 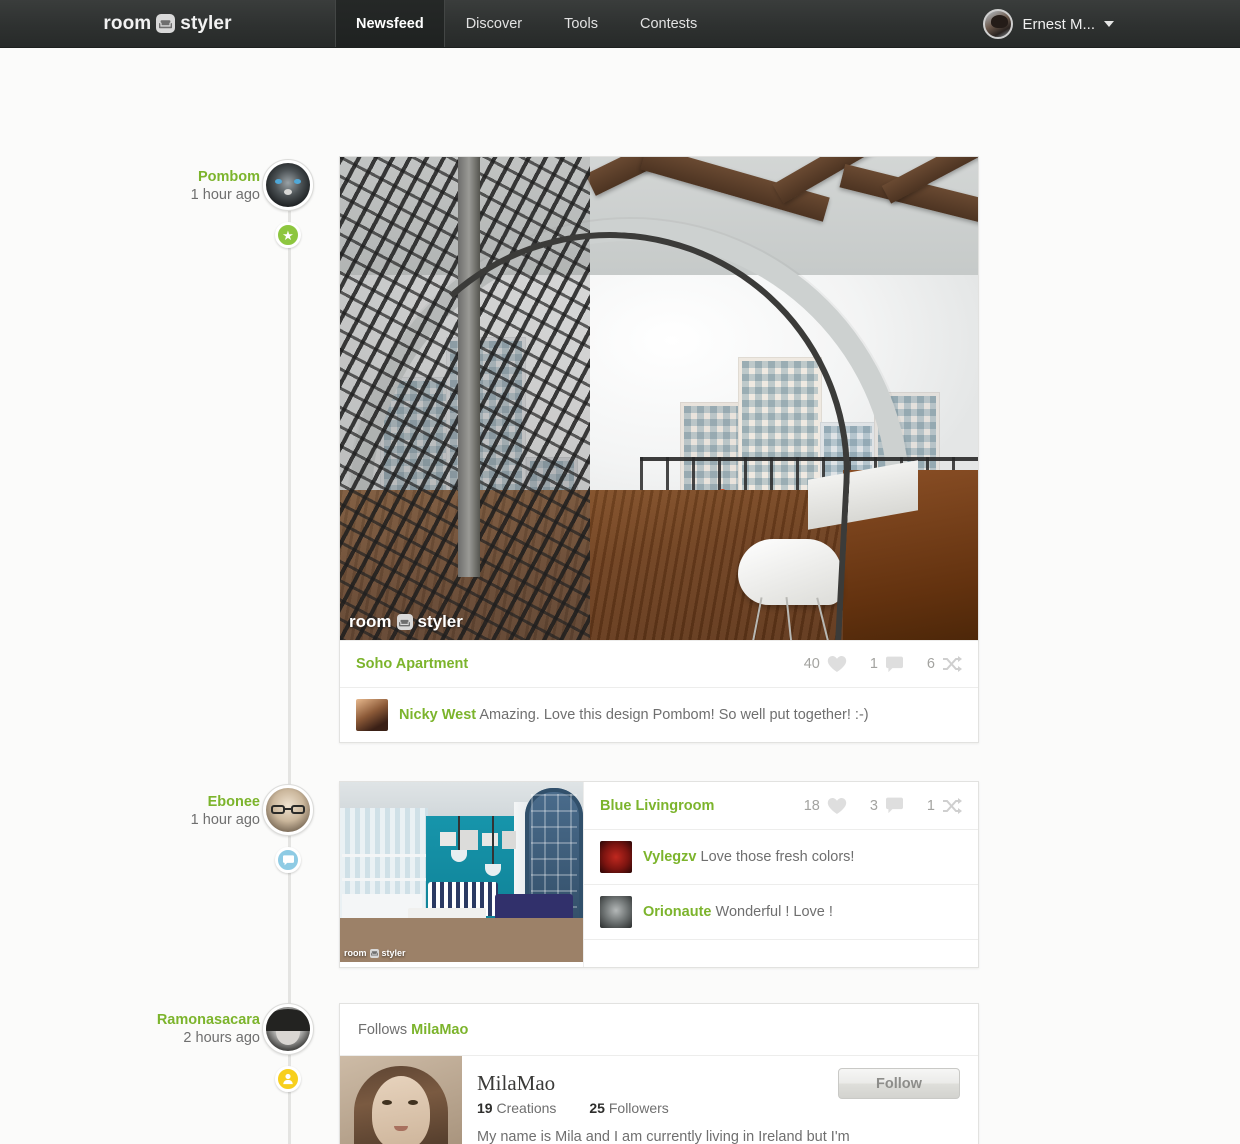 I want to click on post-stats: 18 3 1, so click(x=883, y=806).